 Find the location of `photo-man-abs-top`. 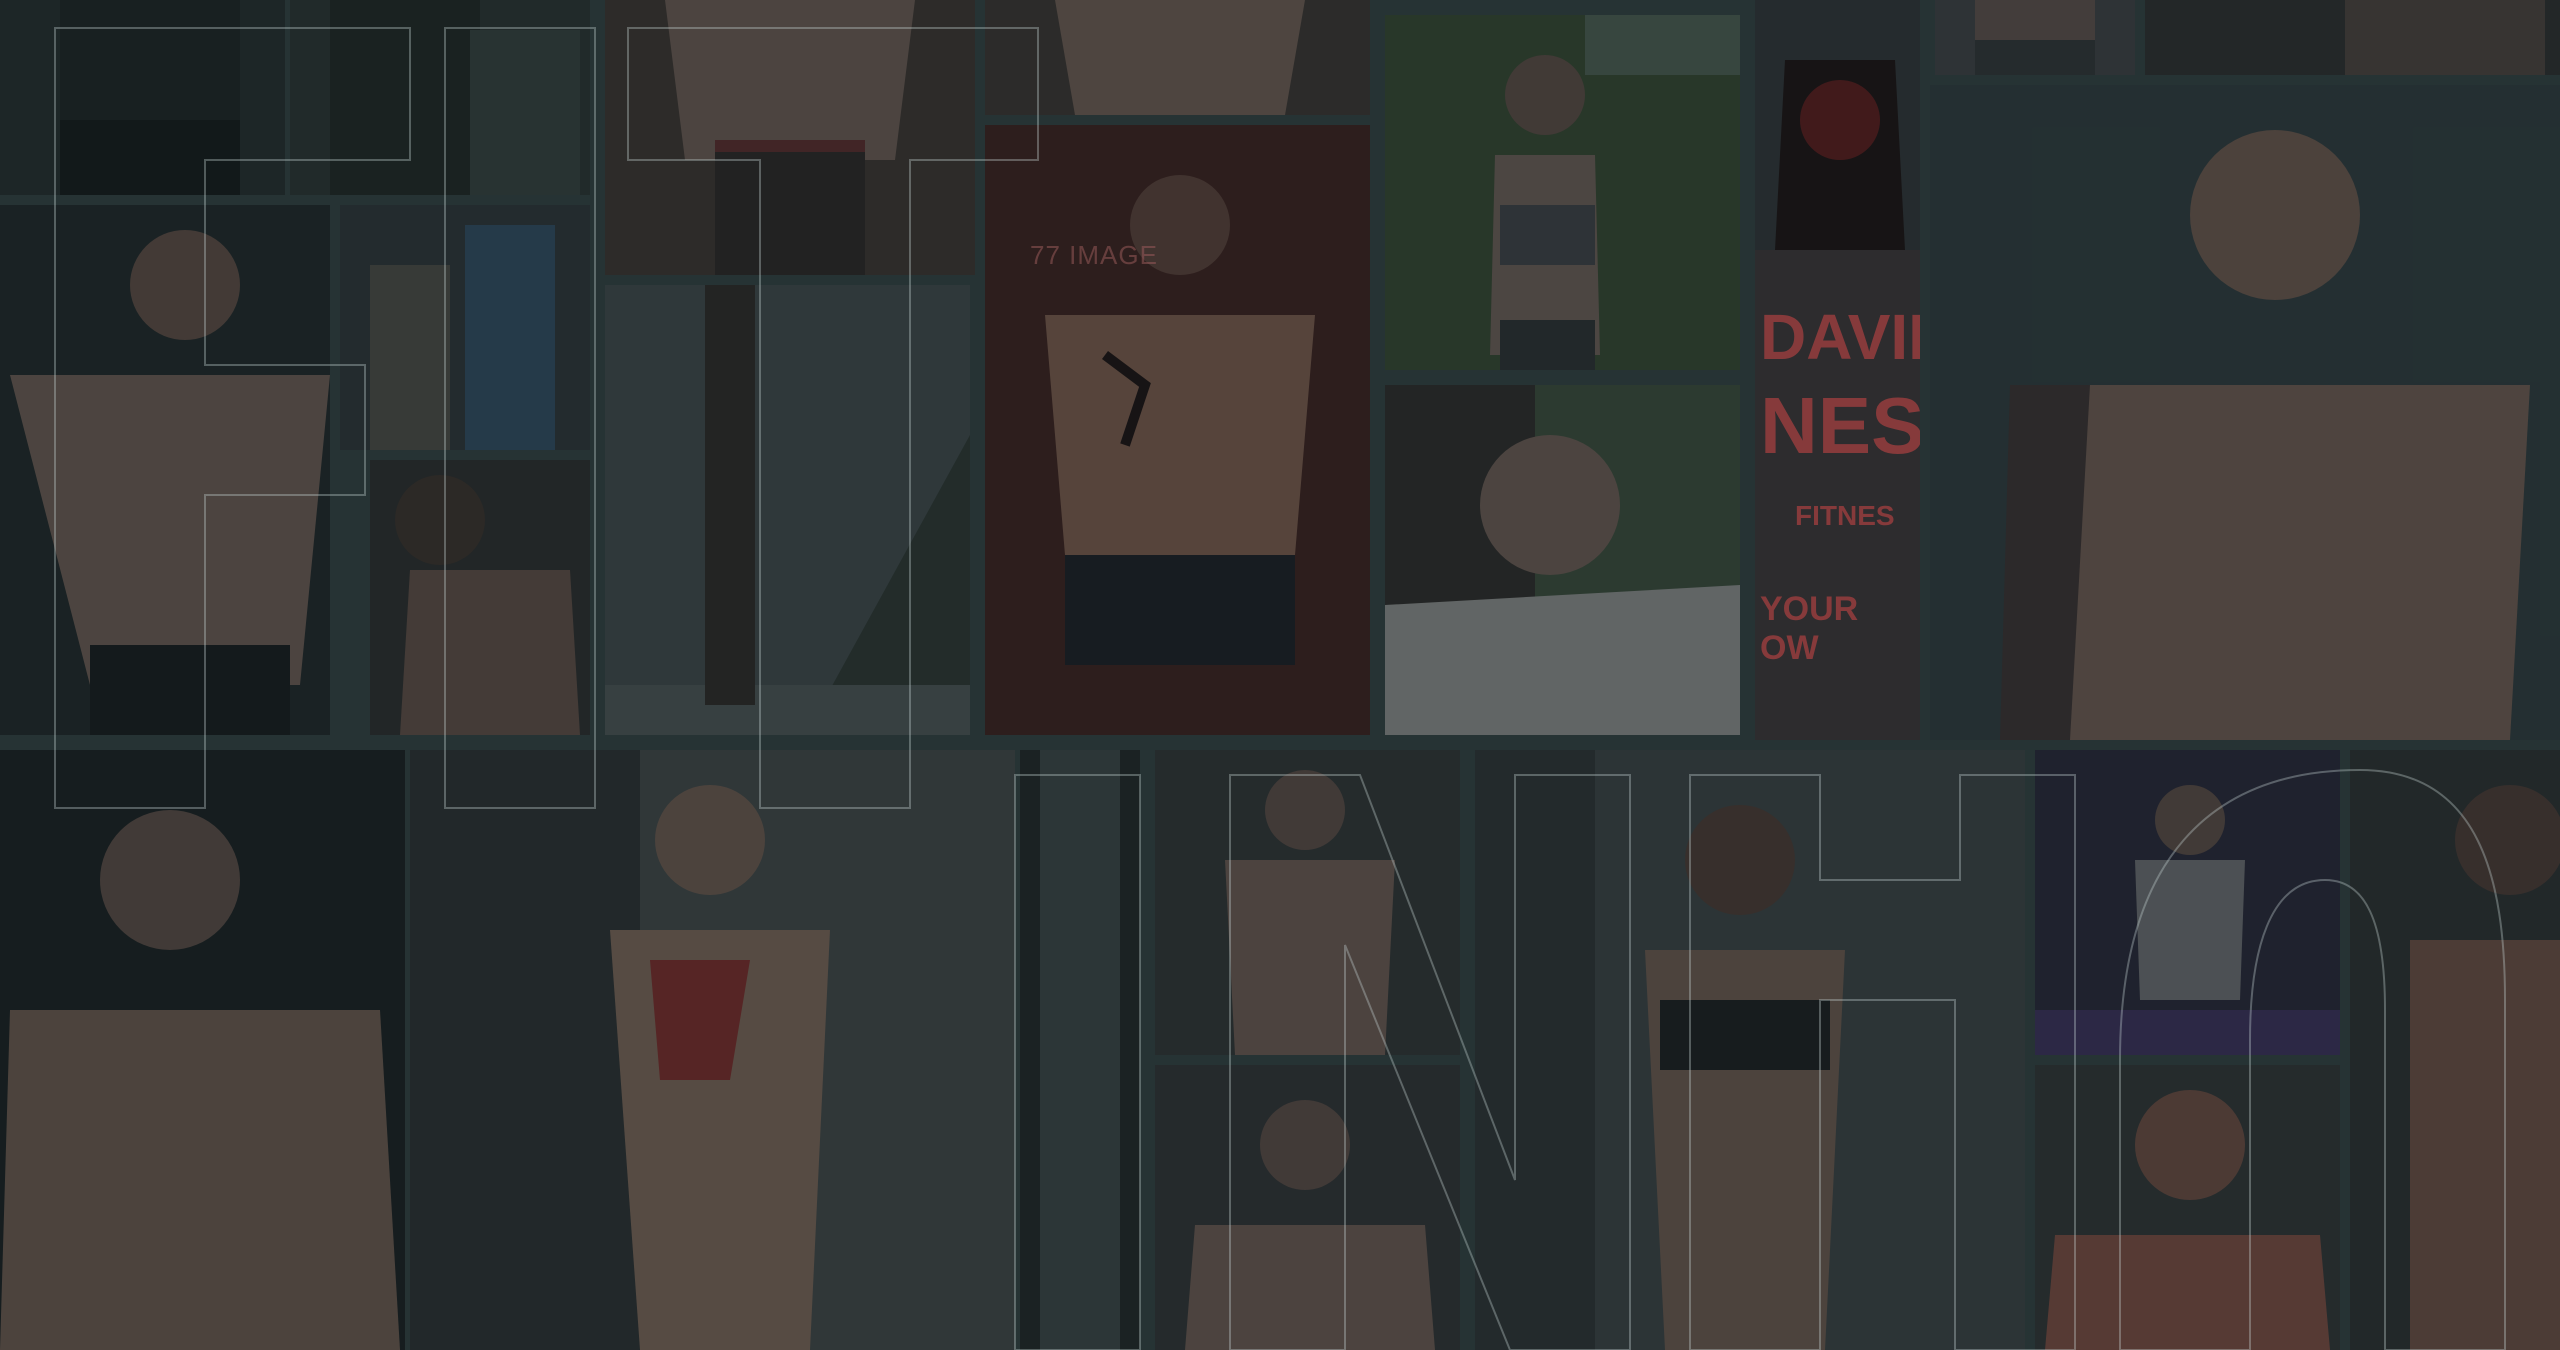

photo-man-abs-top is located at coordinates (1177, 57).